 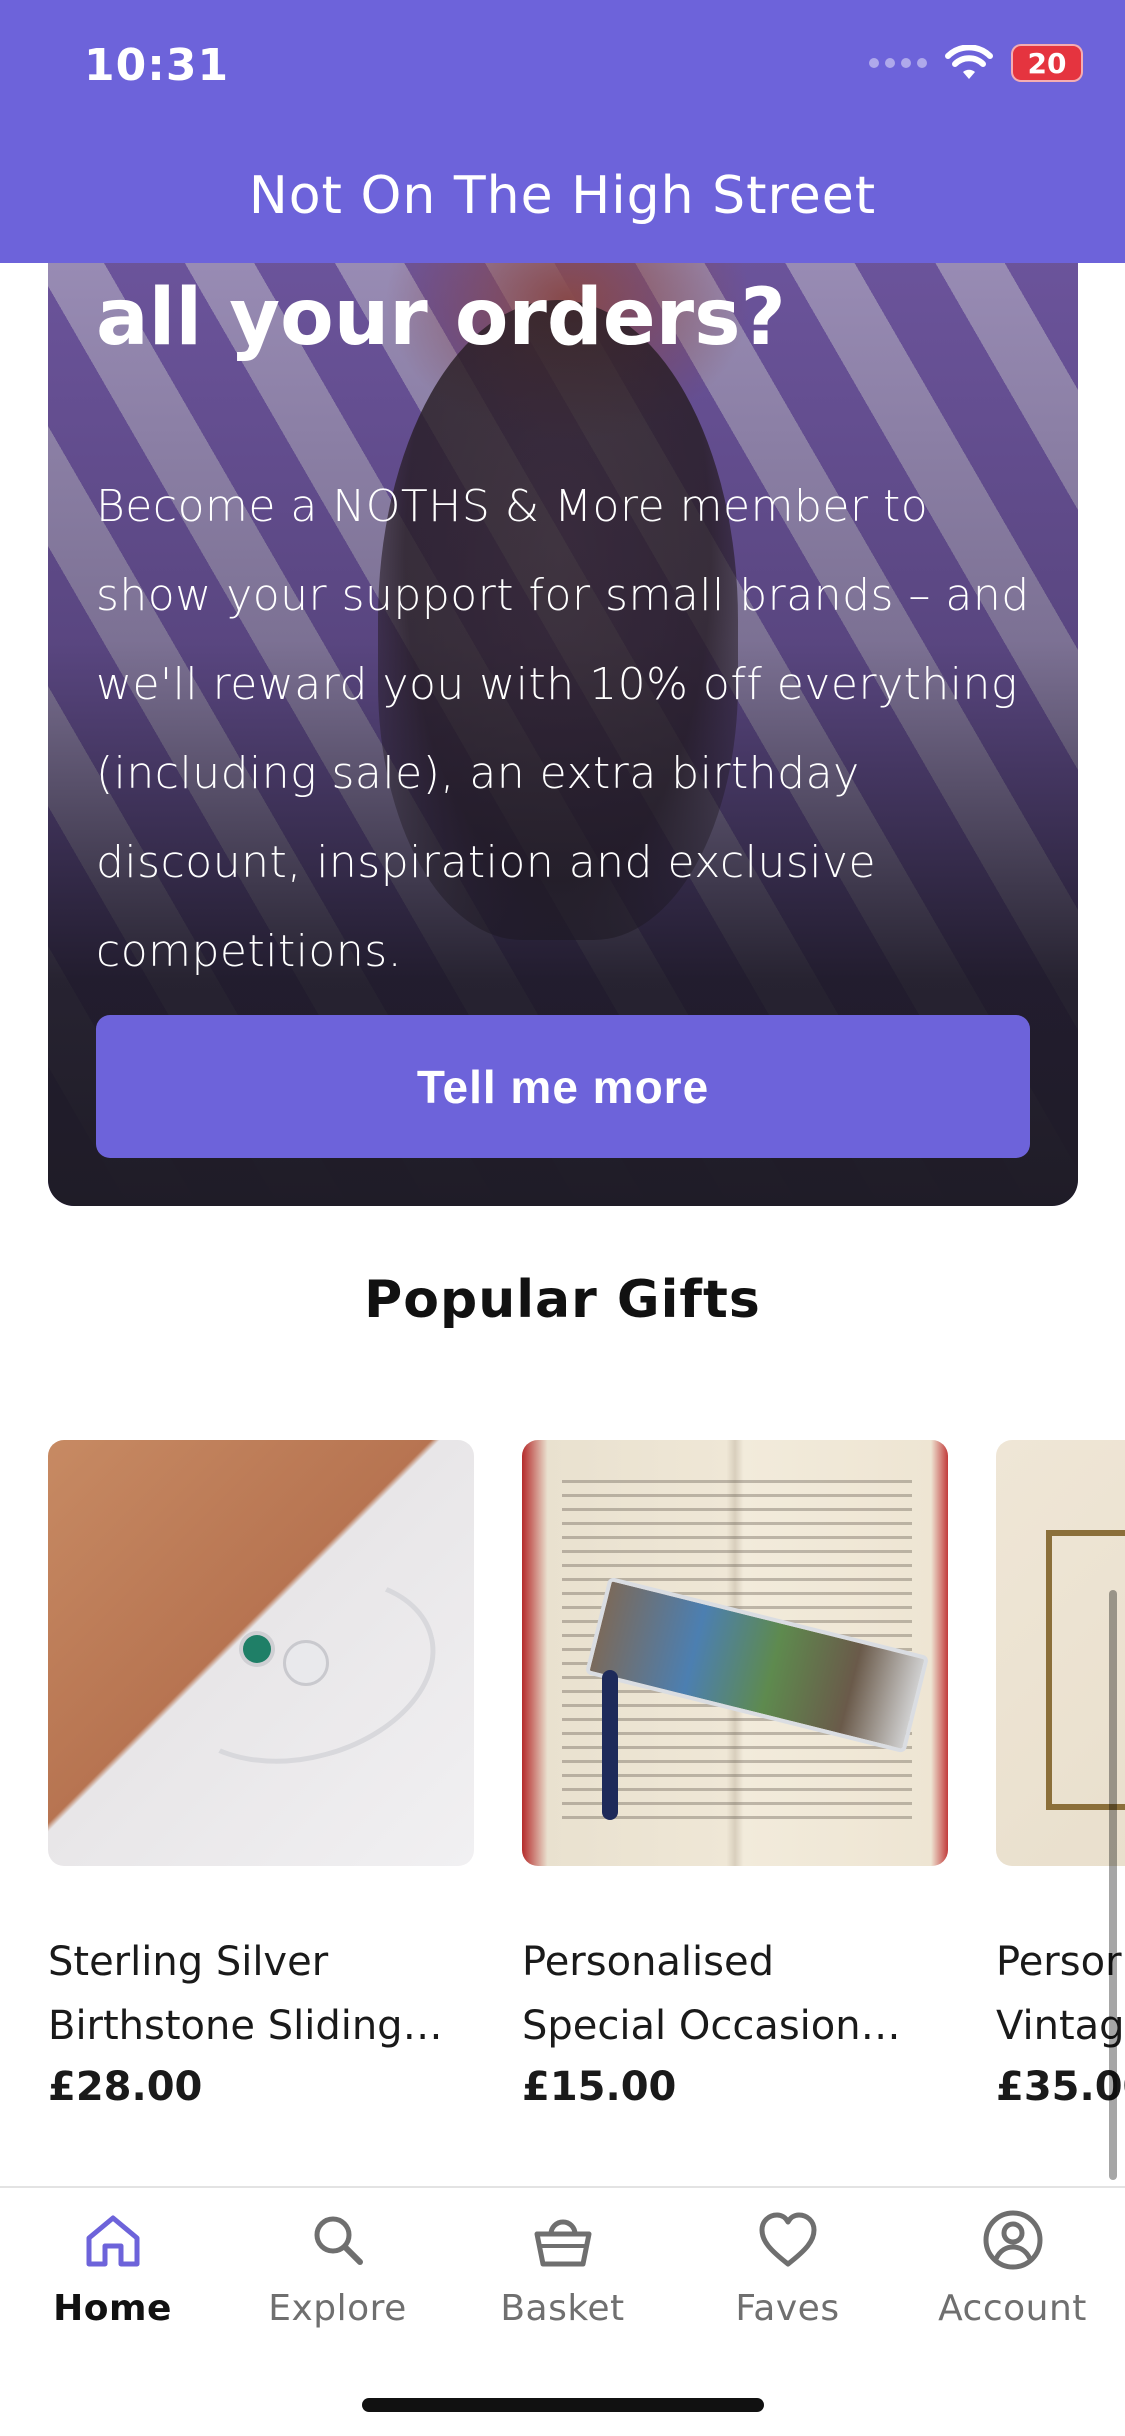 What do you see at coordinates (969, 62) in the screenshot?
I see `wifi-icon` at bounding box center [969, 62].